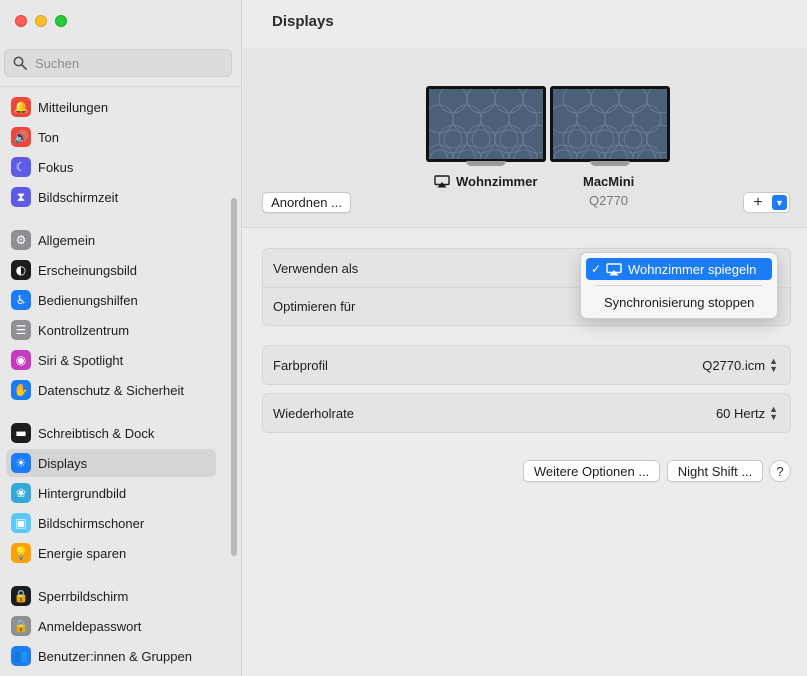  Describe the element at coordinates (234, 377) in the screenshot. I see `sidebar-scrollbar` at that location.